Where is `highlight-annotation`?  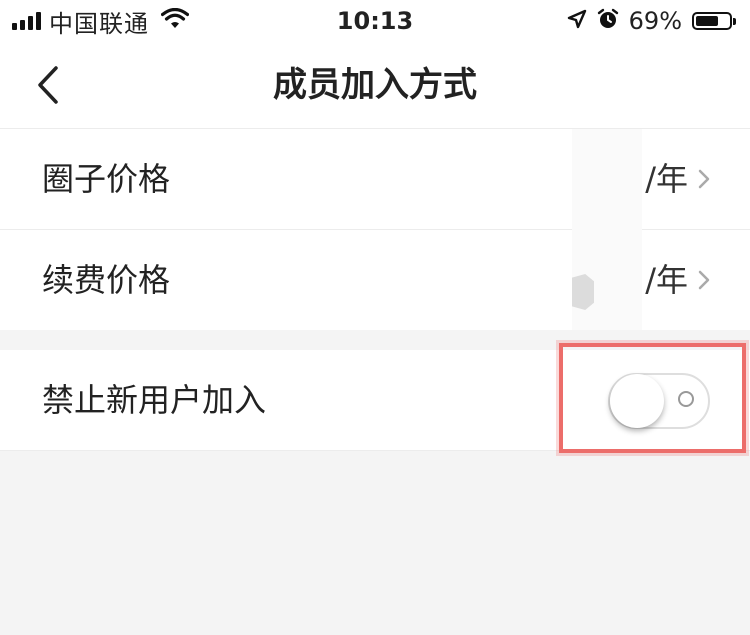 highlight-annotation is located at coordinates (652, 398).